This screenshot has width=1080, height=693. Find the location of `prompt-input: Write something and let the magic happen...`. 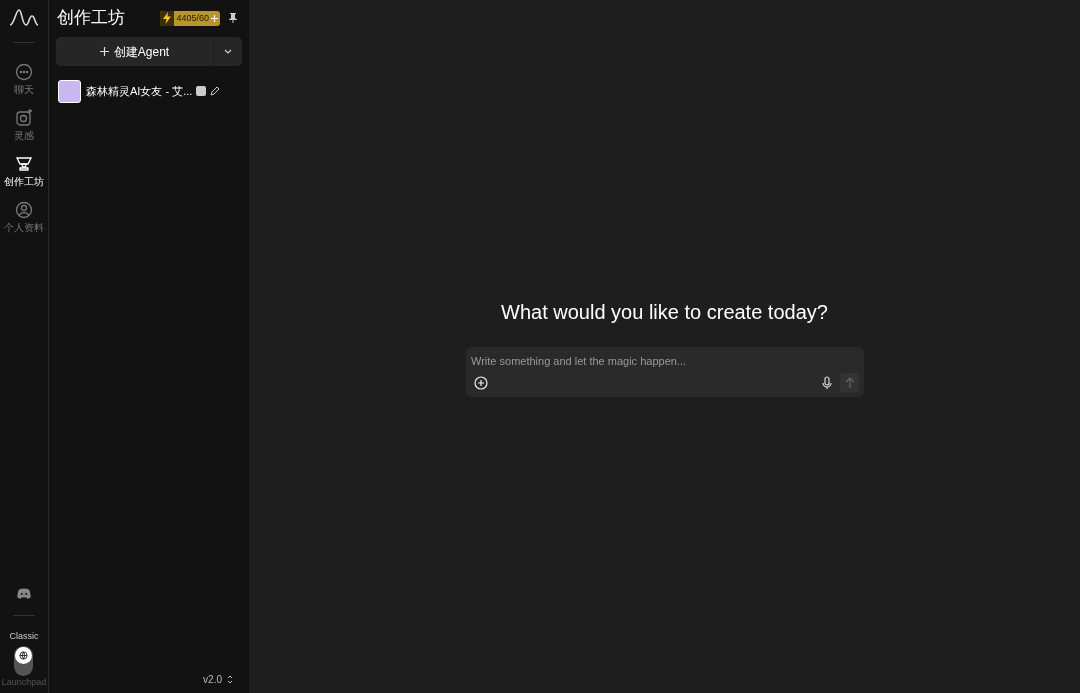

prompt-input: Write something and let the magic happen... is located at coordinates (665, 361).